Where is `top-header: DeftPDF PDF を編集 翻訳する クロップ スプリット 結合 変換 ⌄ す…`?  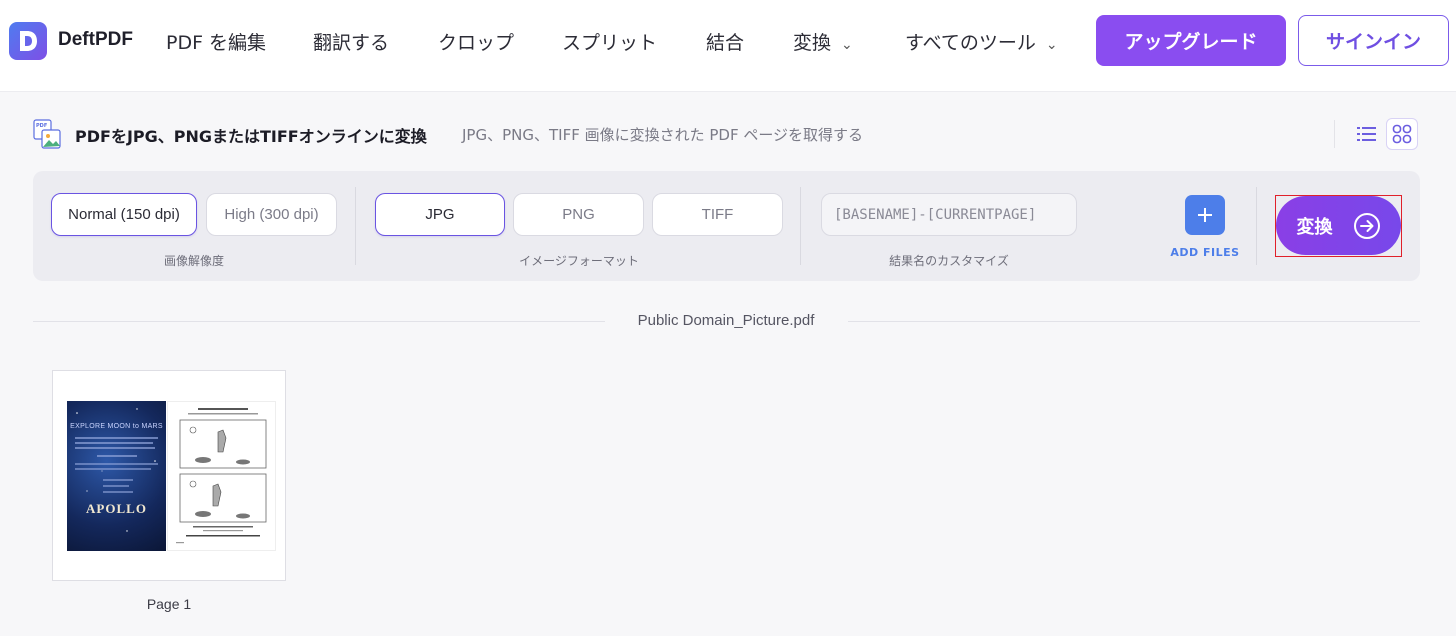 top-header: DeftPDF PDF を編集 翻訳する クロップ スプリット 結合 変換 ⌄ す… is located at coordinates (728, 46).